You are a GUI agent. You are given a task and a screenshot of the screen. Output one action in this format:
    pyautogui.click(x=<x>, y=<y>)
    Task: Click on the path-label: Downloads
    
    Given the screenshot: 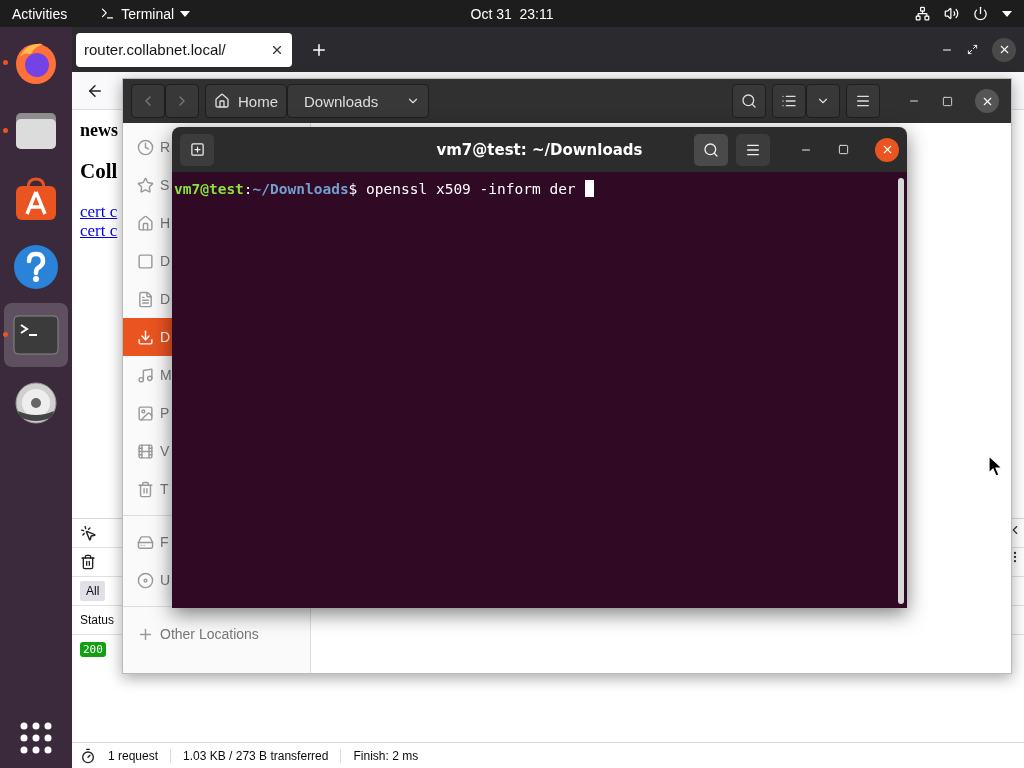 What is the action you would take?
    pyautogui.click(x=341, y=101)
    